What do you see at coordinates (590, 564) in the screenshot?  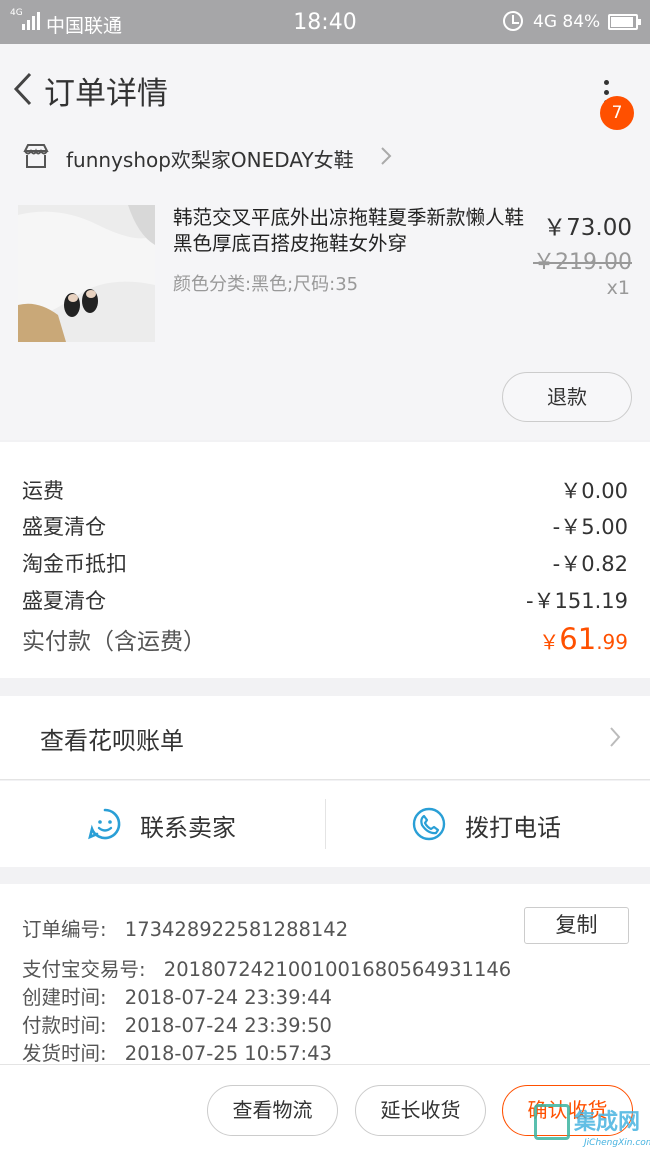 I see `fee-value: -￥0.82` at bounding box center [590, 564].